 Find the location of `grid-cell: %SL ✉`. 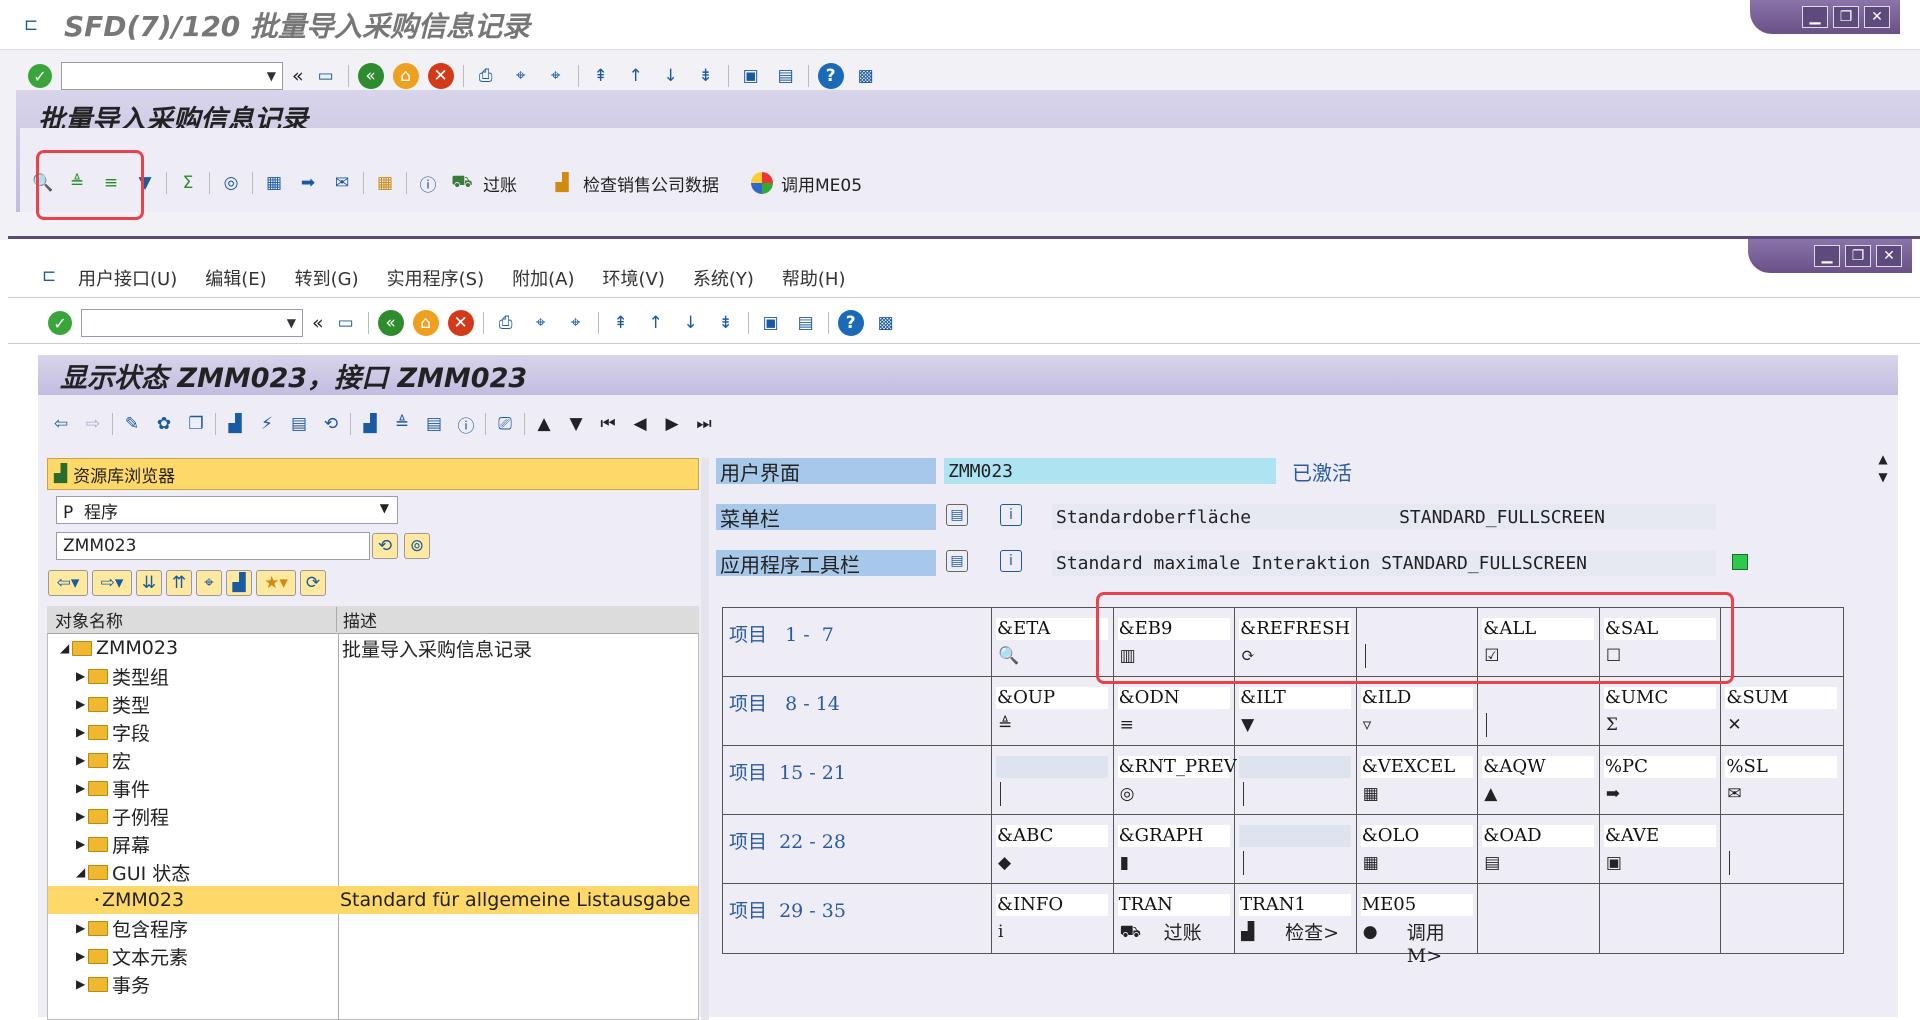

grid-cell: %SL ✉ is located at coordinates (1782, 780).